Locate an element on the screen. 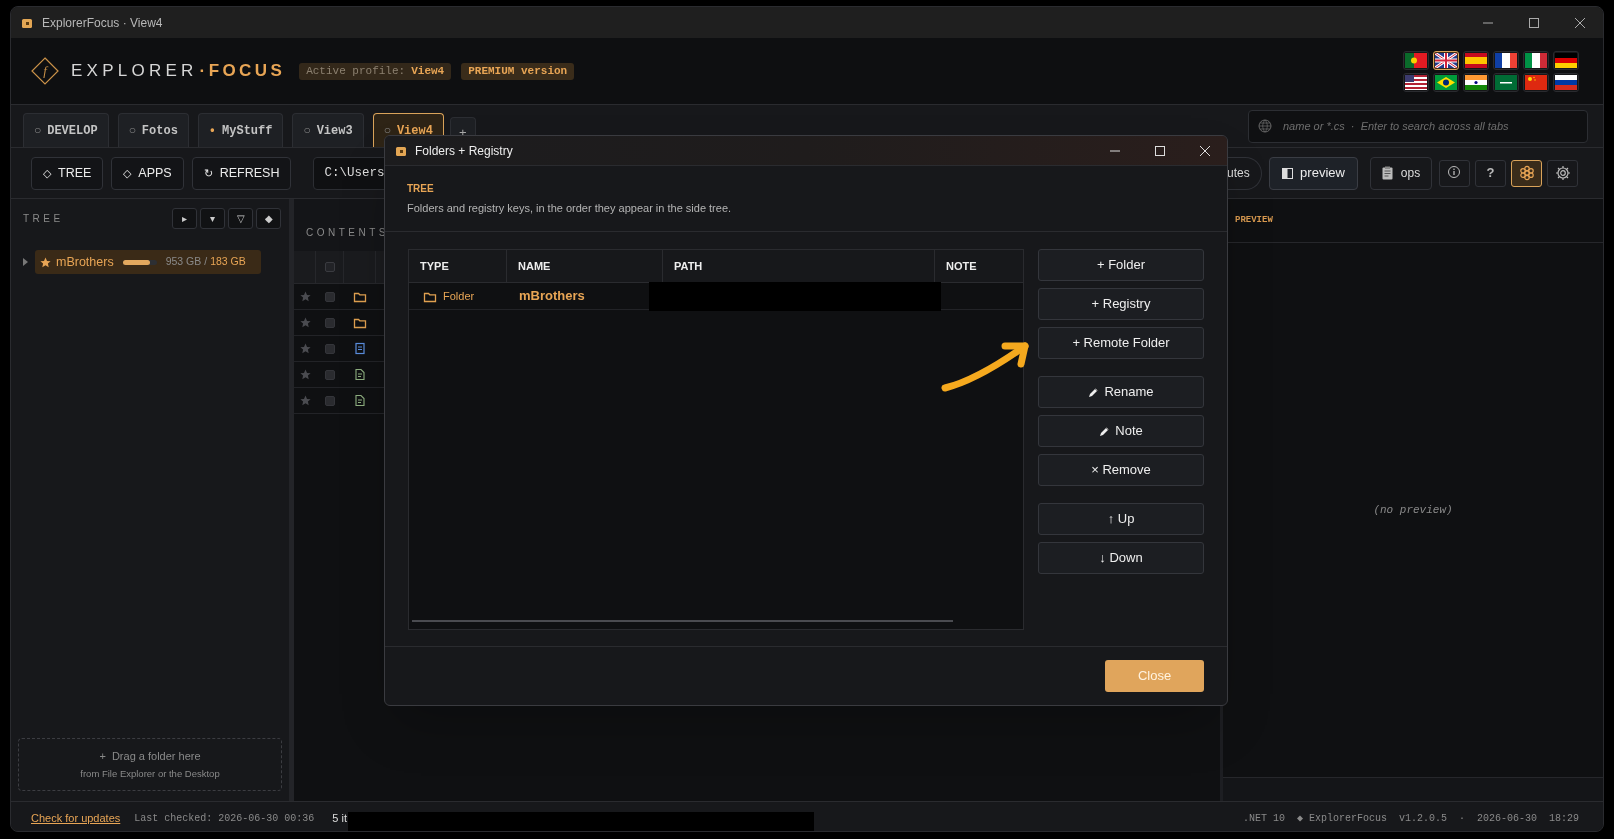  toolbar-button: ◇ APPS is located at coordinates (147, 173).